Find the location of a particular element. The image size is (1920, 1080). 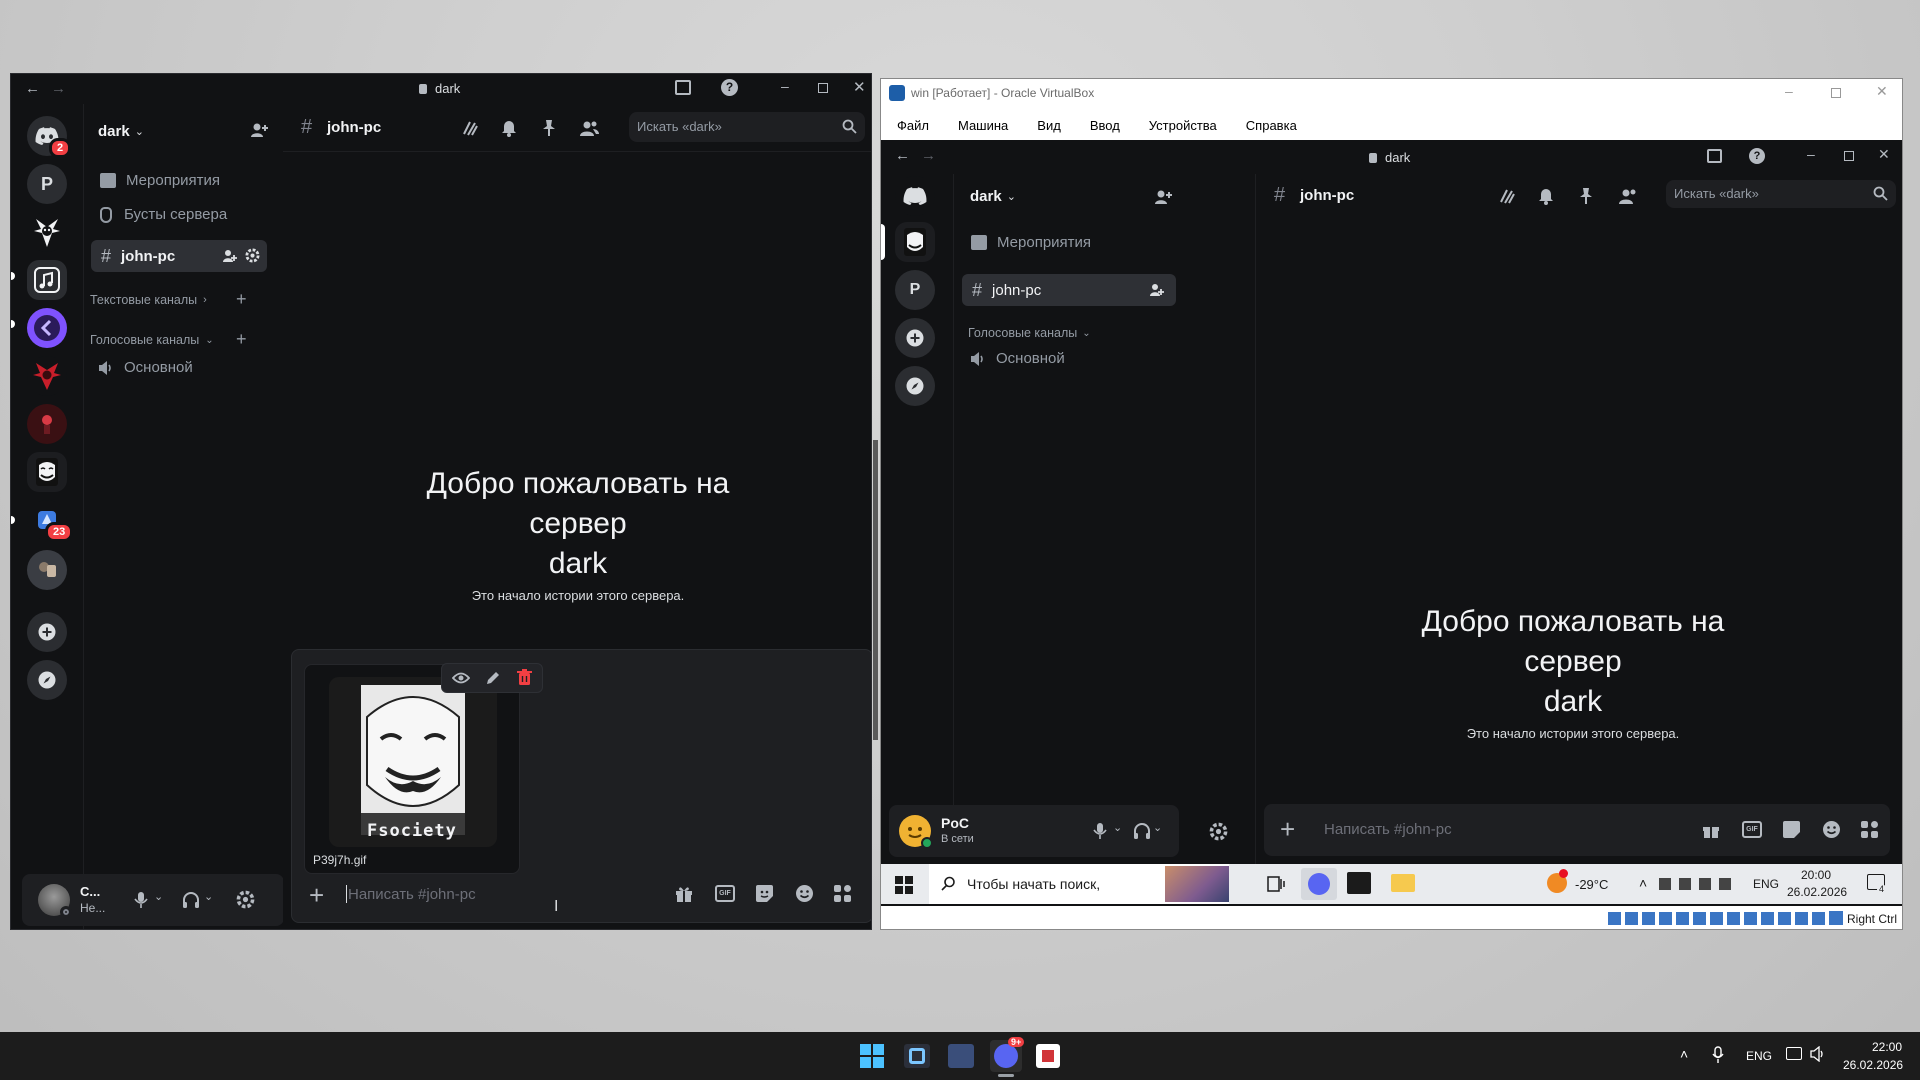

tray-icons is located at coordinates (1698, 884).